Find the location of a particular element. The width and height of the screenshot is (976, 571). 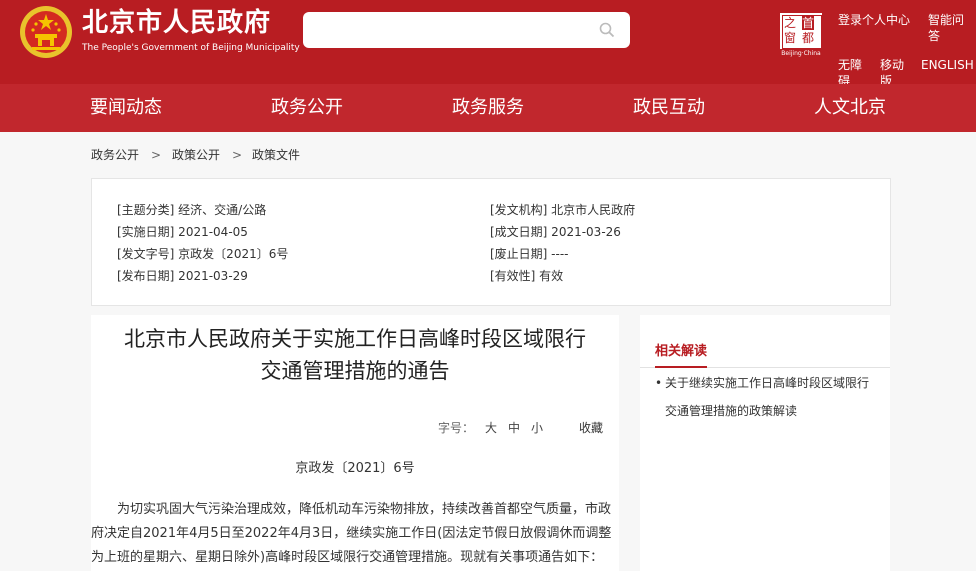

accessible-line1: 无障 is located at coordinates (850, 65).